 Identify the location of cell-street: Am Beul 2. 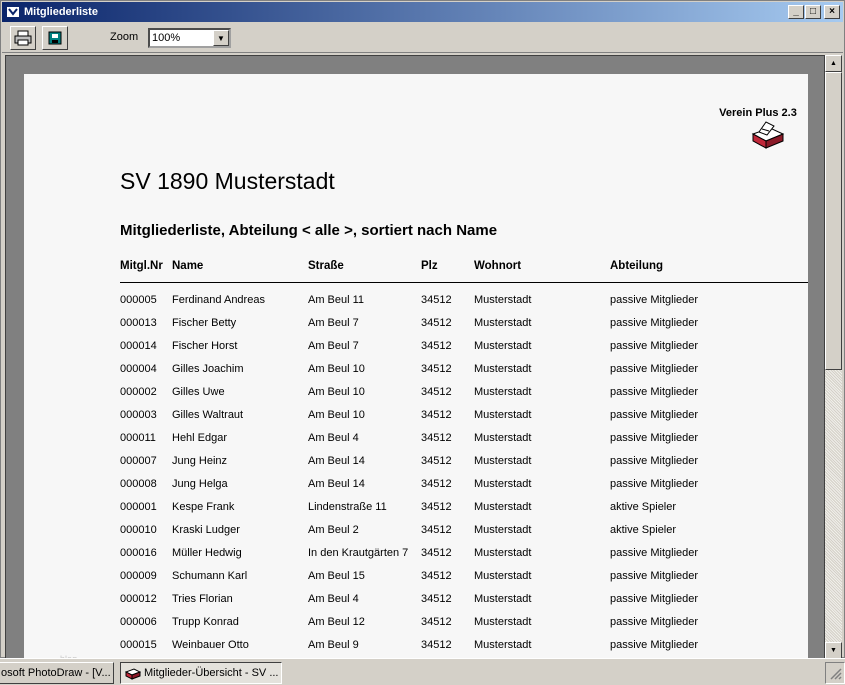
(333, 530).